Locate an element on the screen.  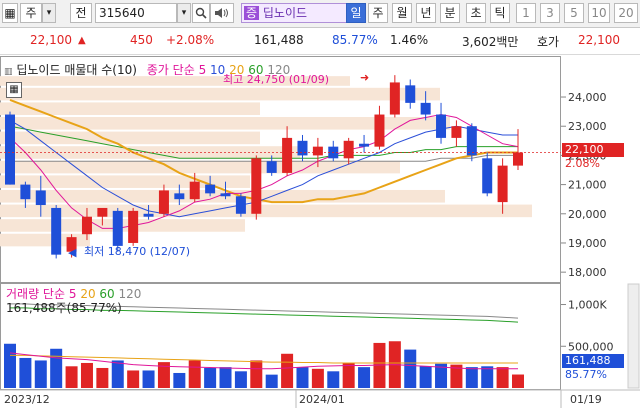
calculator-icon: ▦ is located at coordinates (14, 90).